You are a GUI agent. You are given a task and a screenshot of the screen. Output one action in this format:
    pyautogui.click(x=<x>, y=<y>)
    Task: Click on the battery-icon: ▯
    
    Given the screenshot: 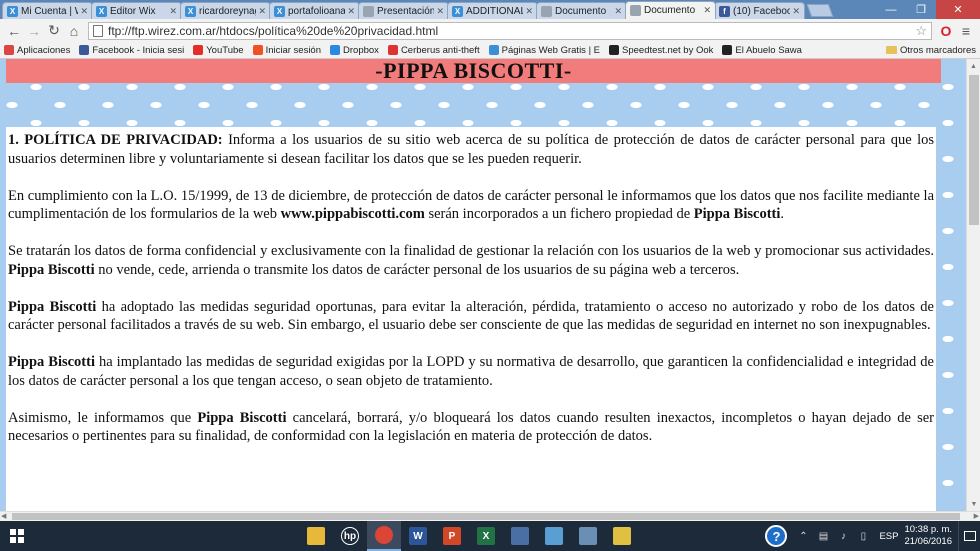 What is the action you would take?
    pyautogui.click(x=863, y=536)
    